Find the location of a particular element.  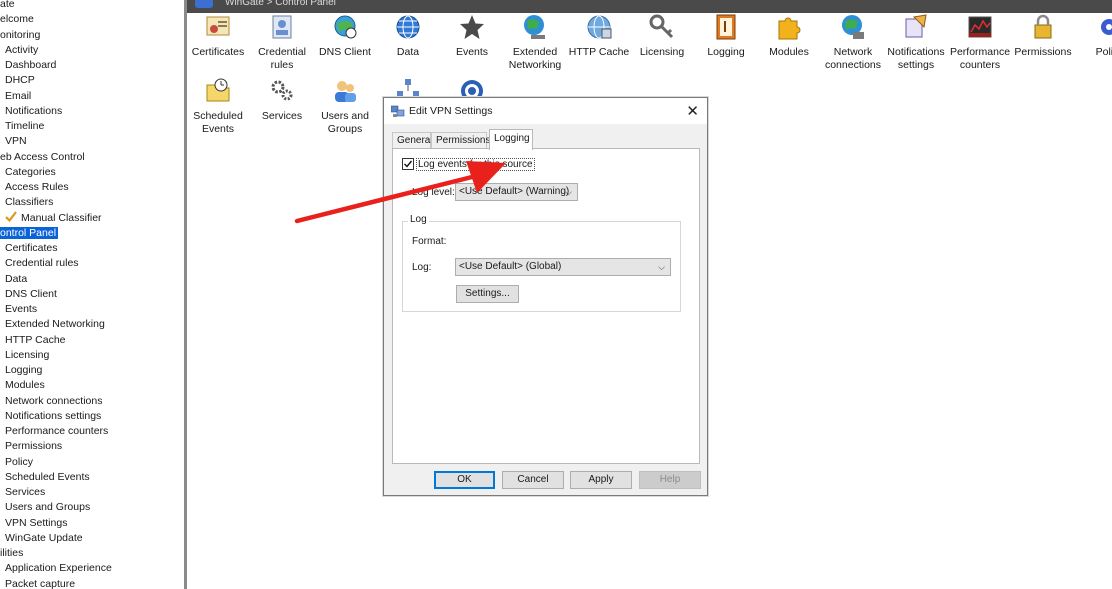

sidebar-item: Application Experience is located at coordinates (58, 568).